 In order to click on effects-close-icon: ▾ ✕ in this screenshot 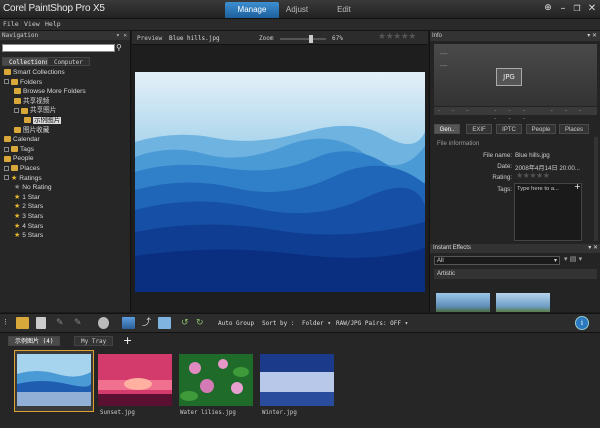, I will do `click(593, 248)`.